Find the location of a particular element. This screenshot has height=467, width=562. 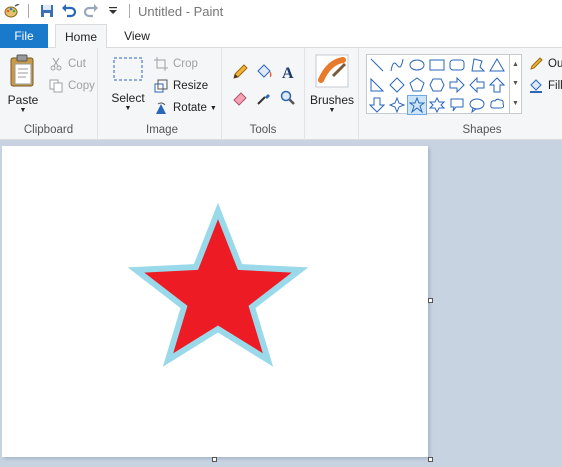

pencil-icon is located at coordinates (240, 72).